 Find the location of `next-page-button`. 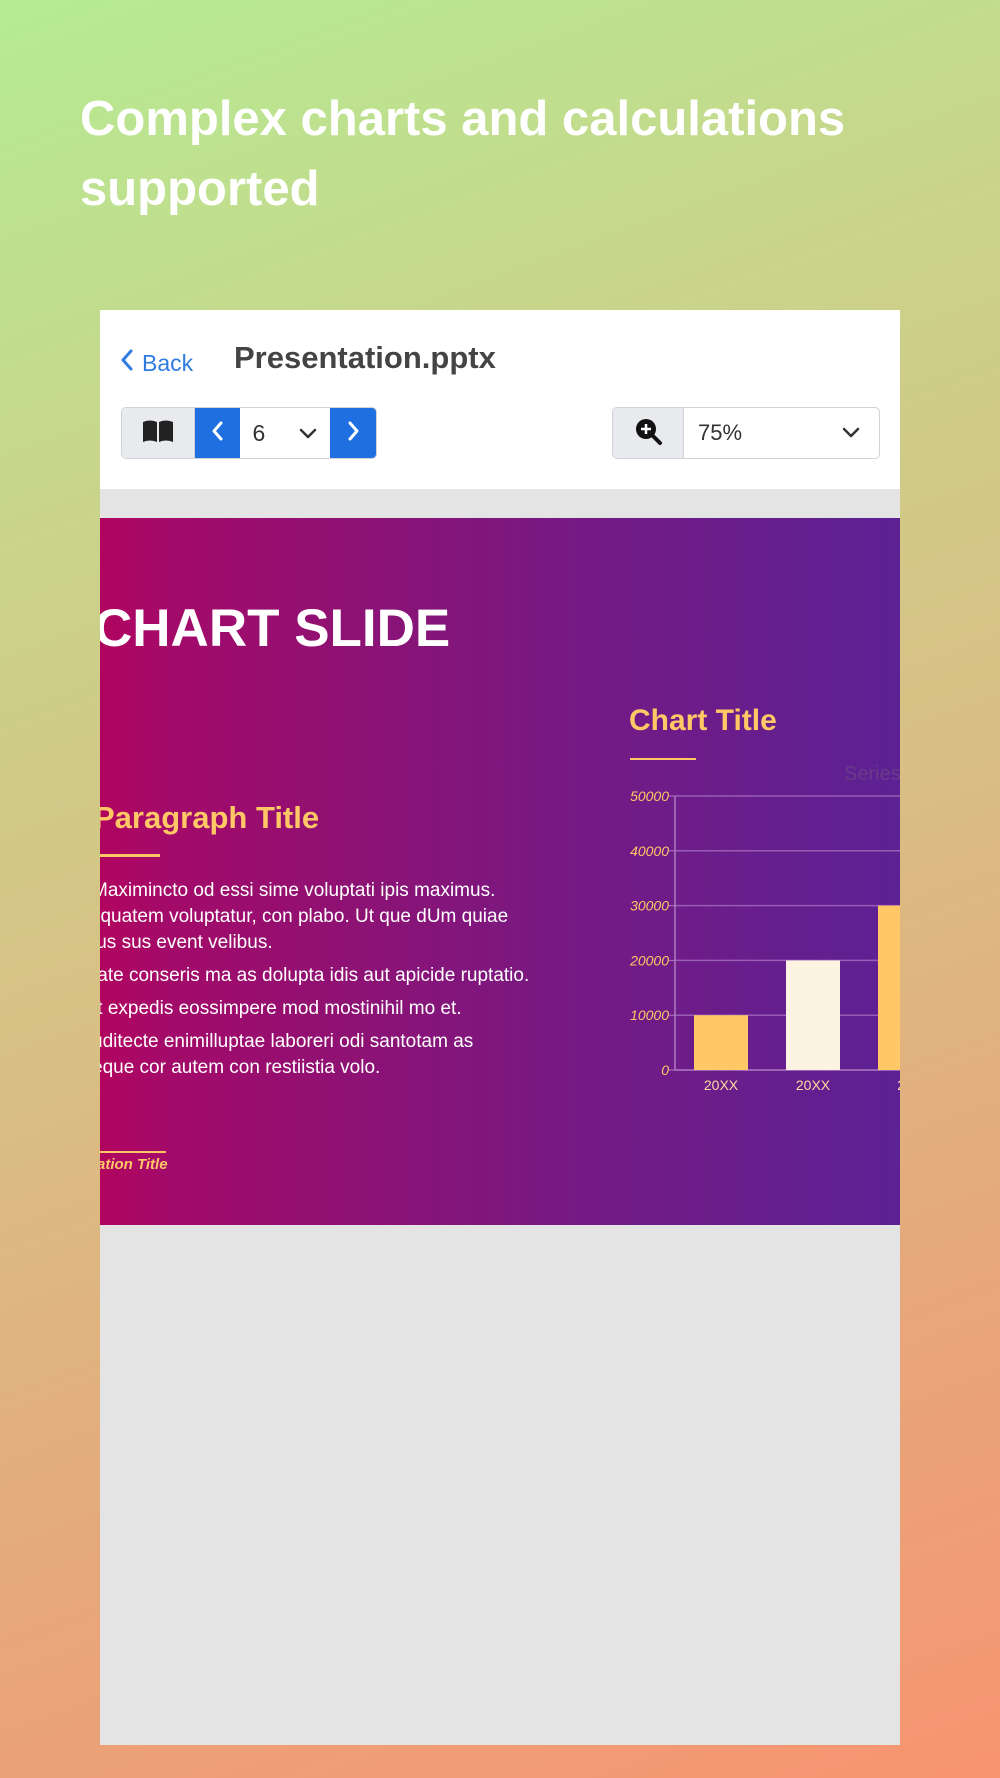

next-page-button is located at coordinates (353, 433).